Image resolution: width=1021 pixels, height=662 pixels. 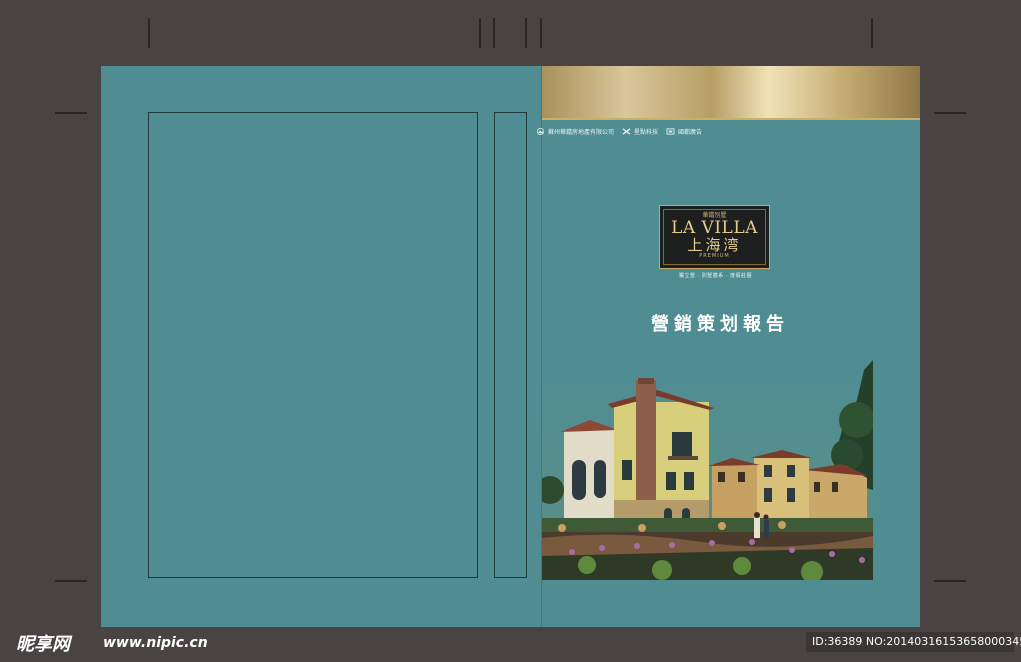 What do you see at coordinates (690, 132) in the screenshot?
I see `developer-name: 國都廣告` at bounding box center [690, 132].